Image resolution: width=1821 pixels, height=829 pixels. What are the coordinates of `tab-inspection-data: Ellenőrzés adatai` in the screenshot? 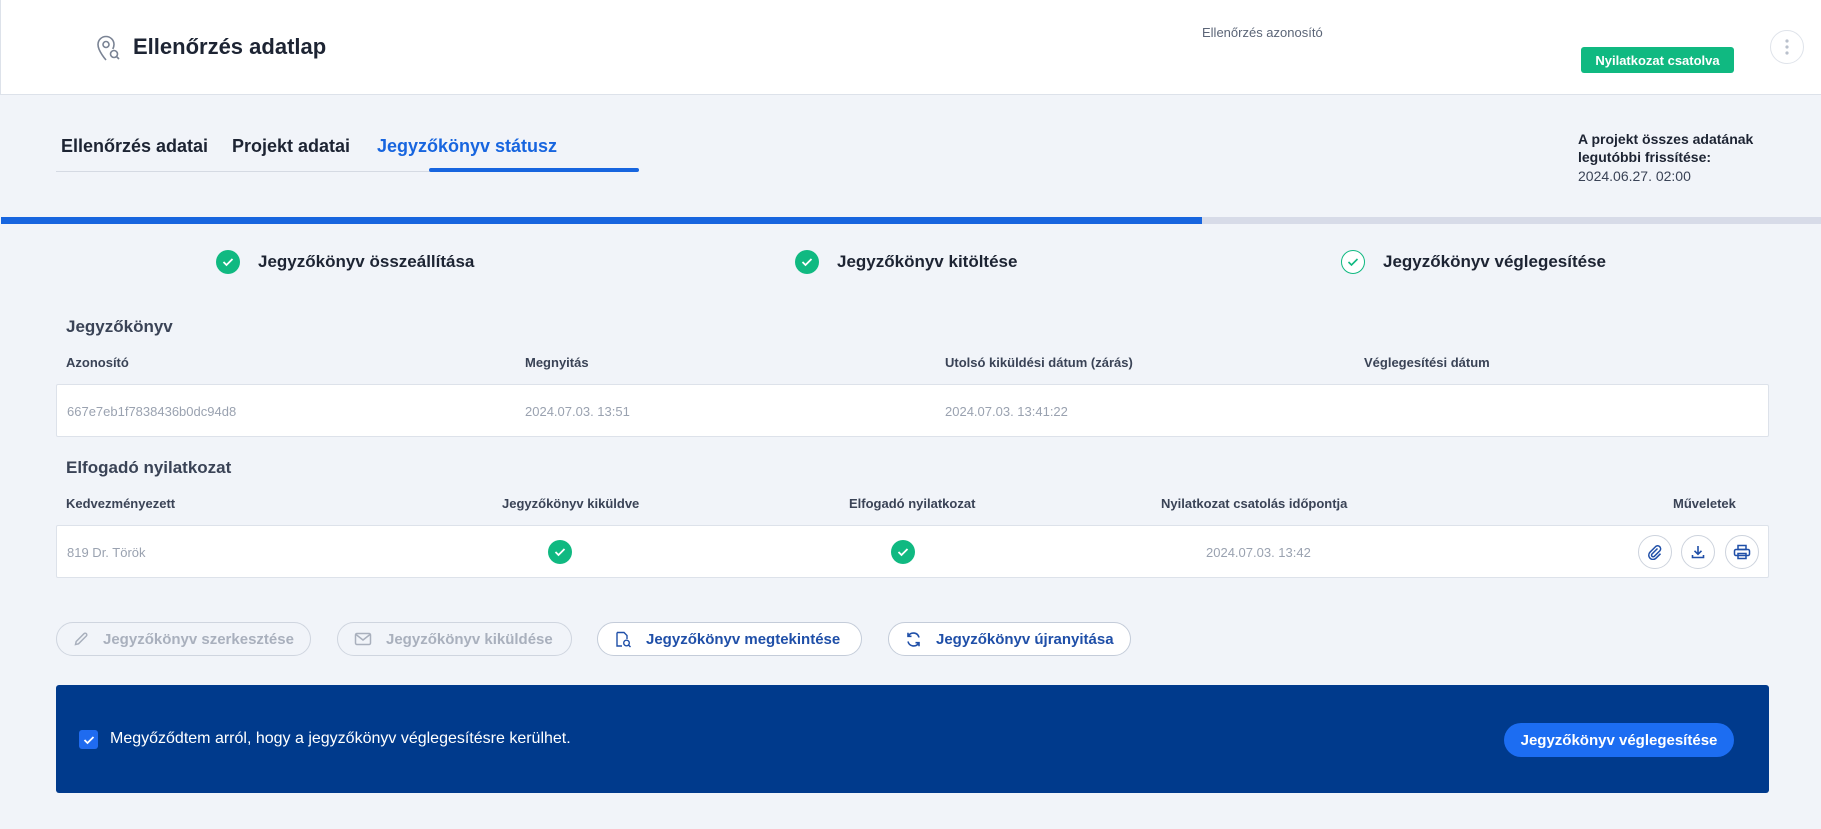 It's located at (134, 146).